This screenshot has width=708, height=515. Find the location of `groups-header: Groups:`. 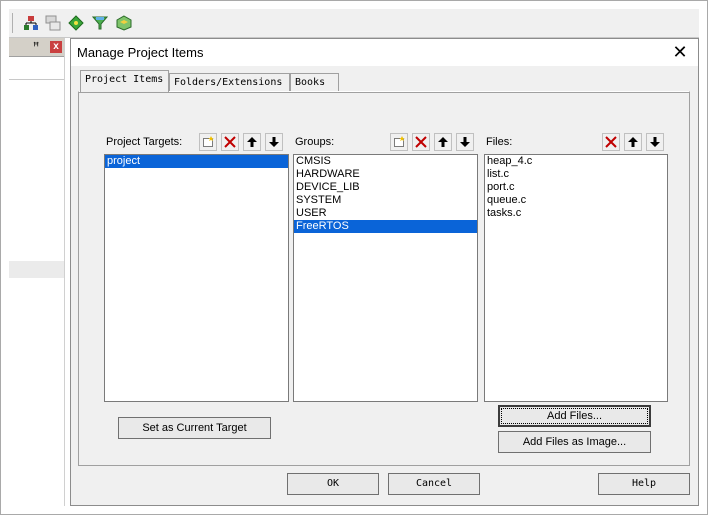

groups-header: Groups: is located at coordinates (385, 142).